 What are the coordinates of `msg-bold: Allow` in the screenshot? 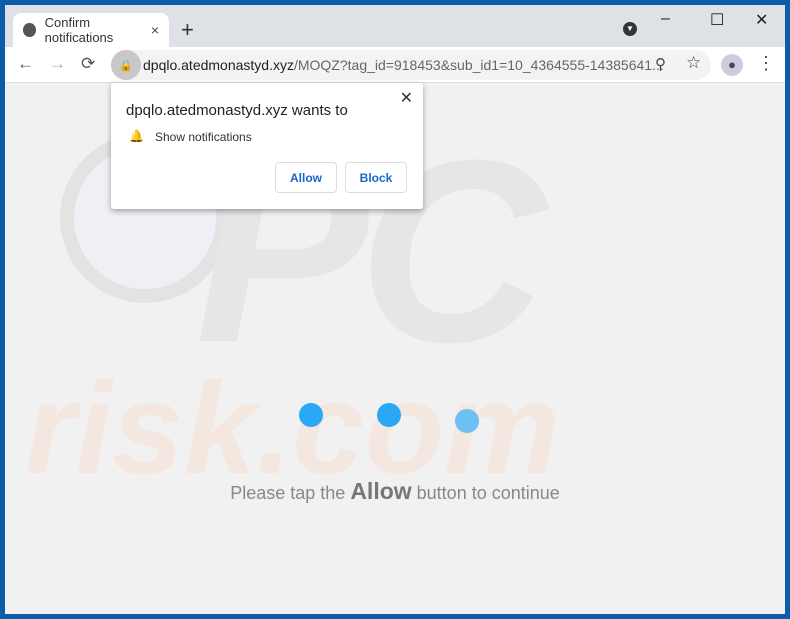 It's located at (381, 491).